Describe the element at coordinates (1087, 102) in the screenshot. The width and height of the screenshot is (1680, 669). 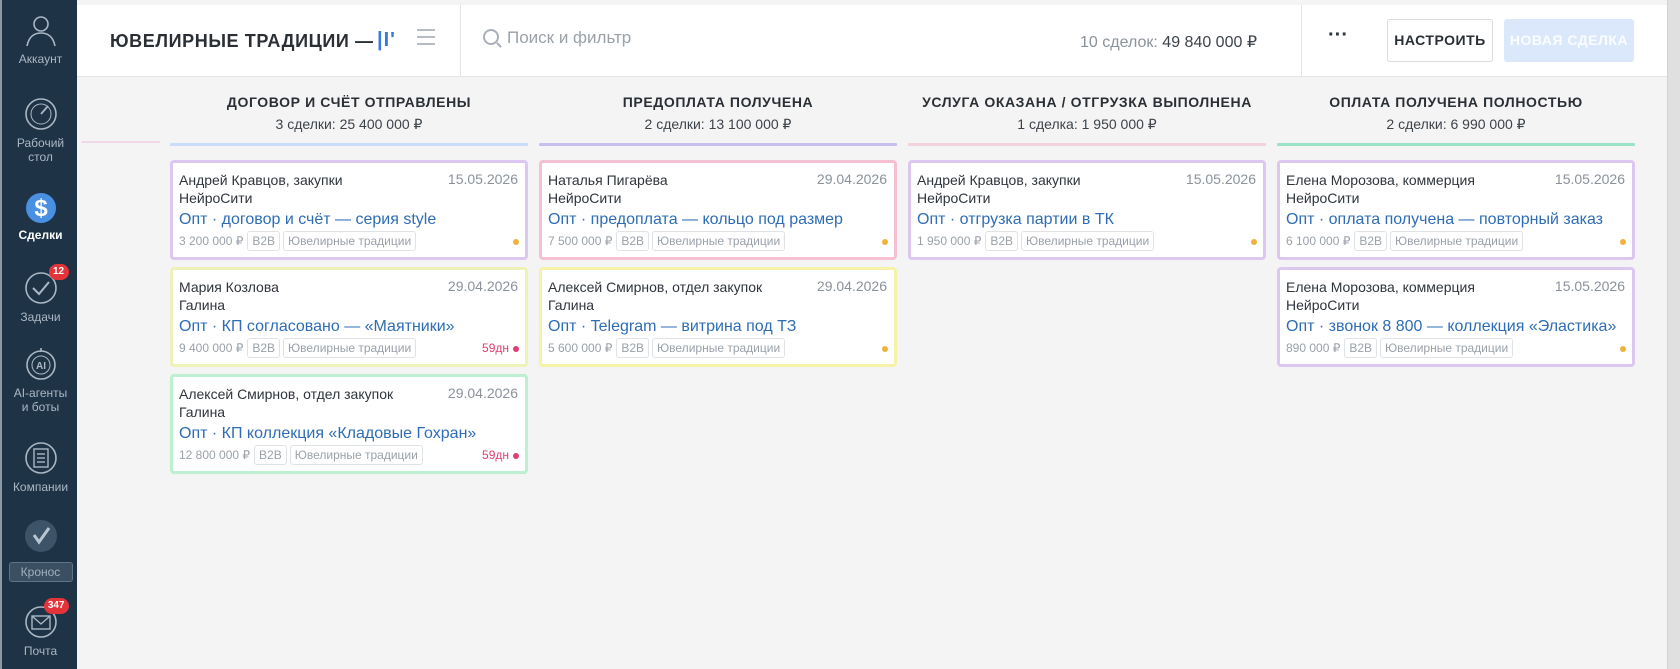
I see `column-title: УСЛУГА ОКАЗАНА / ОТГРУЗКА ВЫПОЛНЕНА` at that location.